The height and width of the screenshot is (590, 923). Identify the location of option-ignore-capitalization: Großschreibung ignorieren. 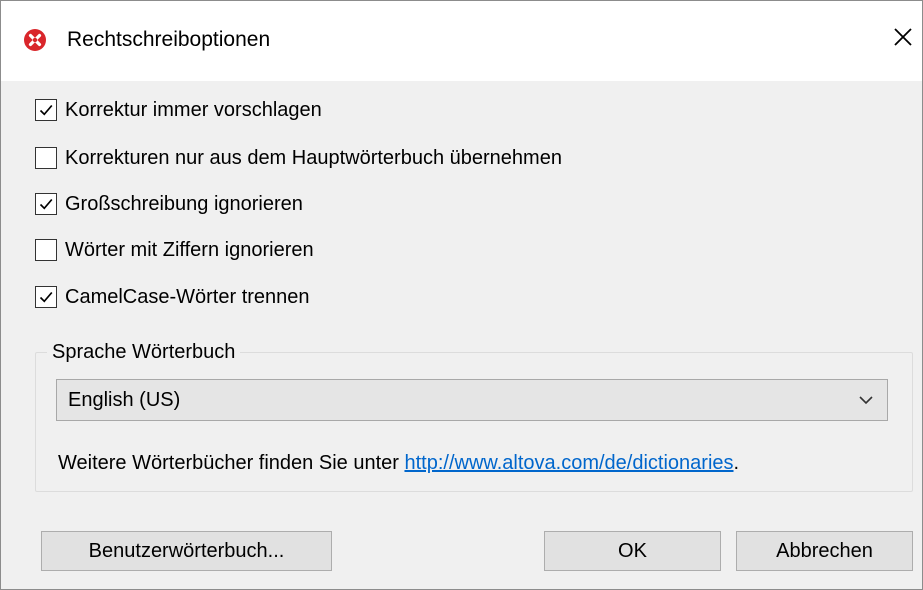
(169, 204).